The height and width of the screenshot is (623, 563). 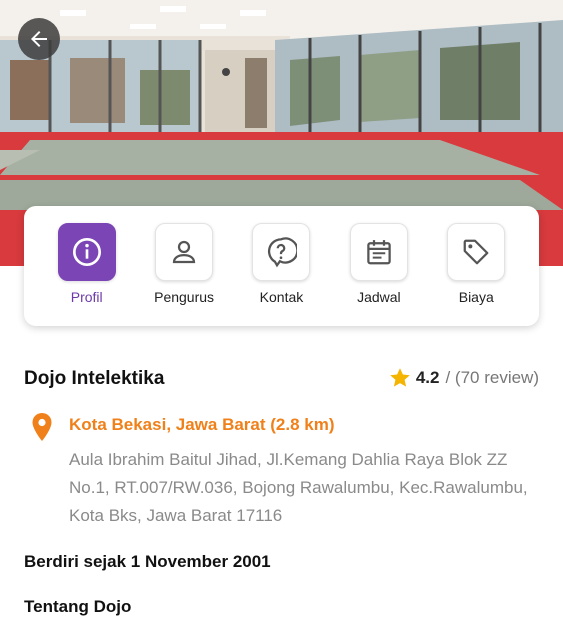 I want to click on menu-label: Biaya, so click(x=476, y=297).